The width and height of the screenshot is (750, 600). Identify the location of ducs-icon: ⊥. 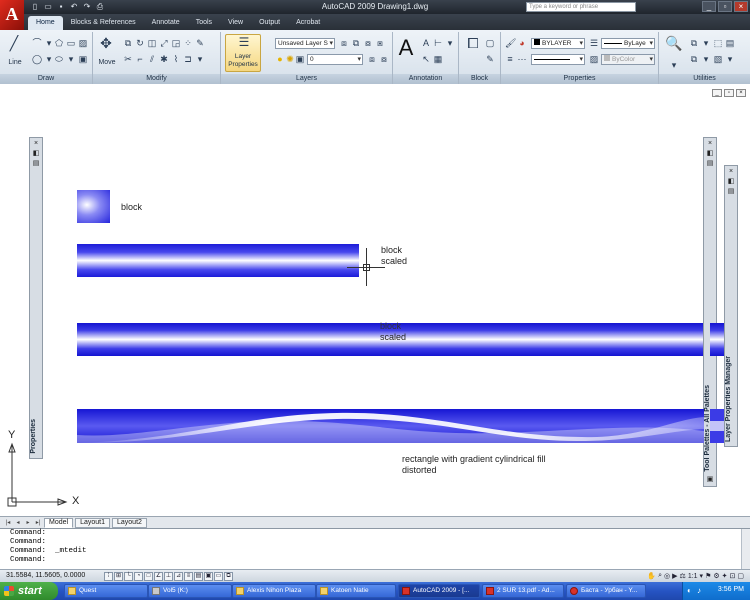
(168, 576).